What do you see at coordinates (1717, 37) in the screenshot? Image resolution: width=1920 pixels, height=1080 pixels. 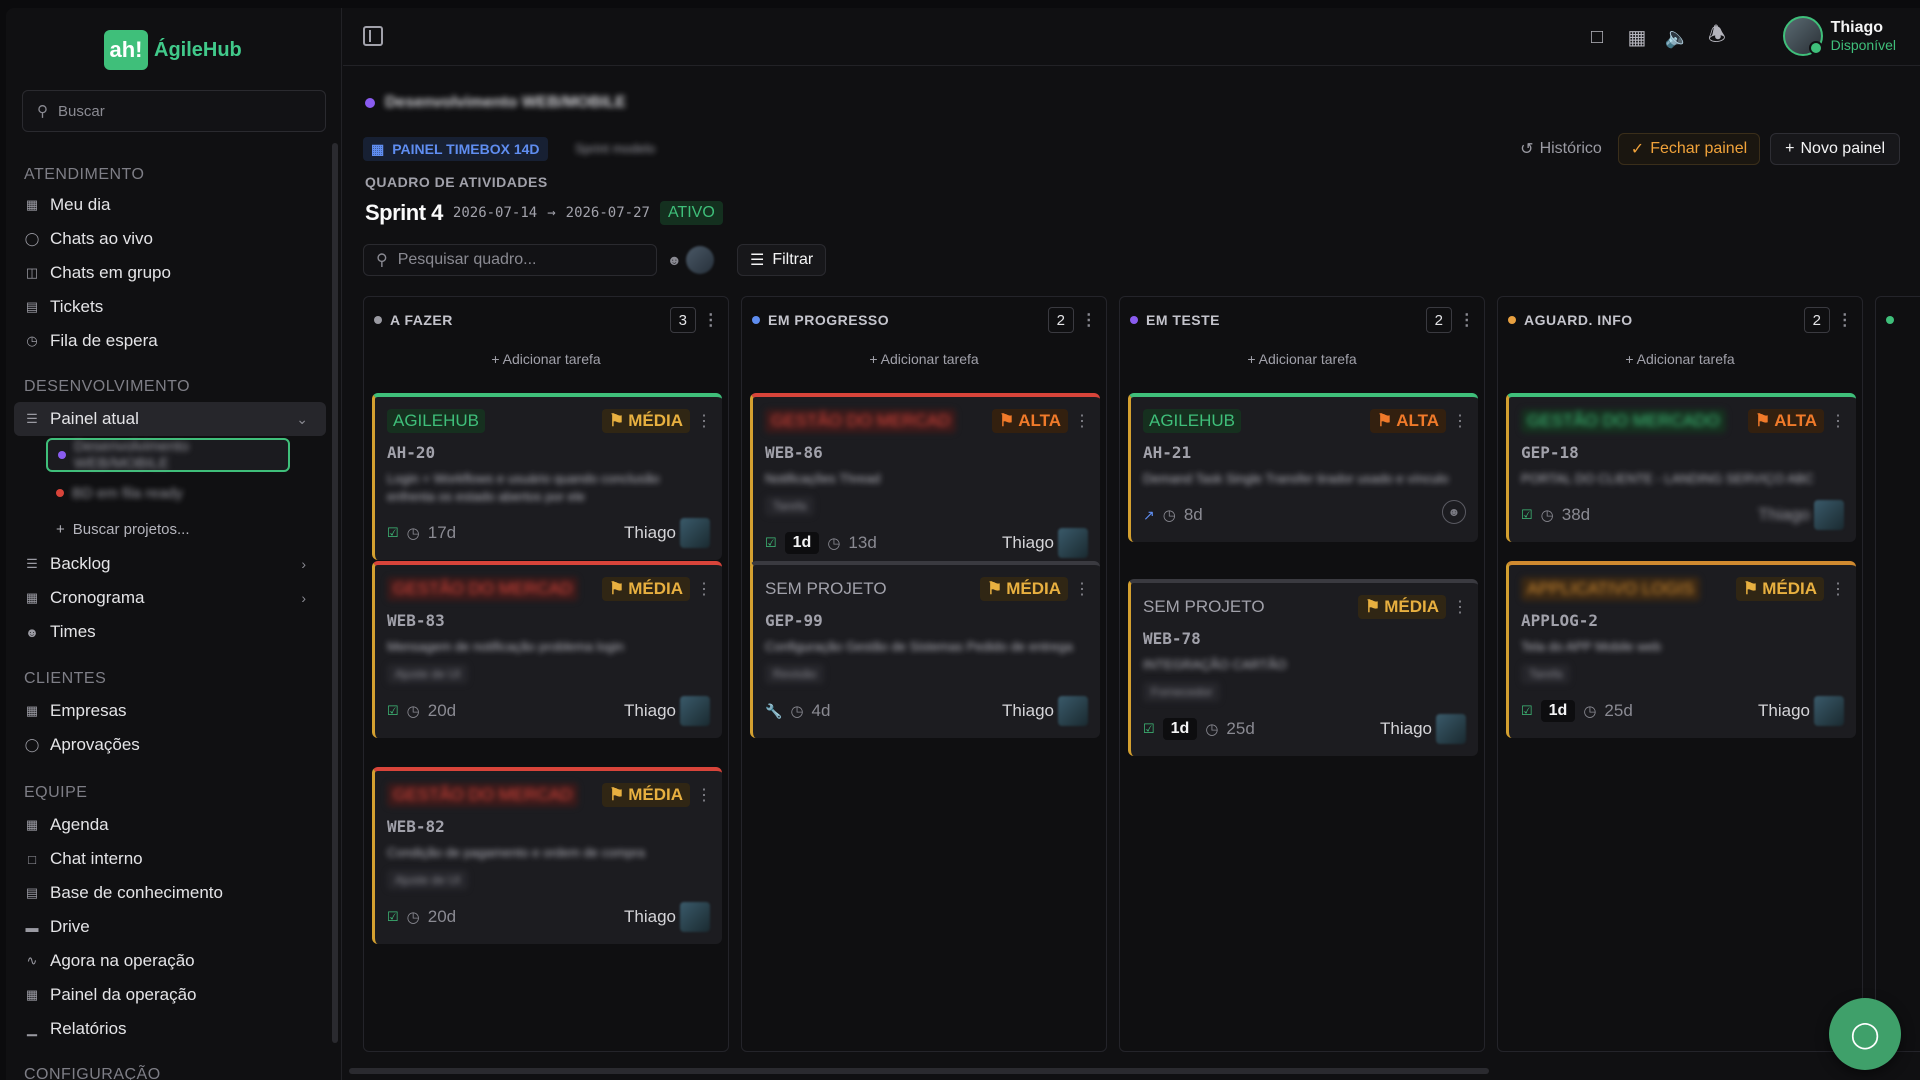 I see `bell-icon: 🕭` at bounding box center [1717, 37].